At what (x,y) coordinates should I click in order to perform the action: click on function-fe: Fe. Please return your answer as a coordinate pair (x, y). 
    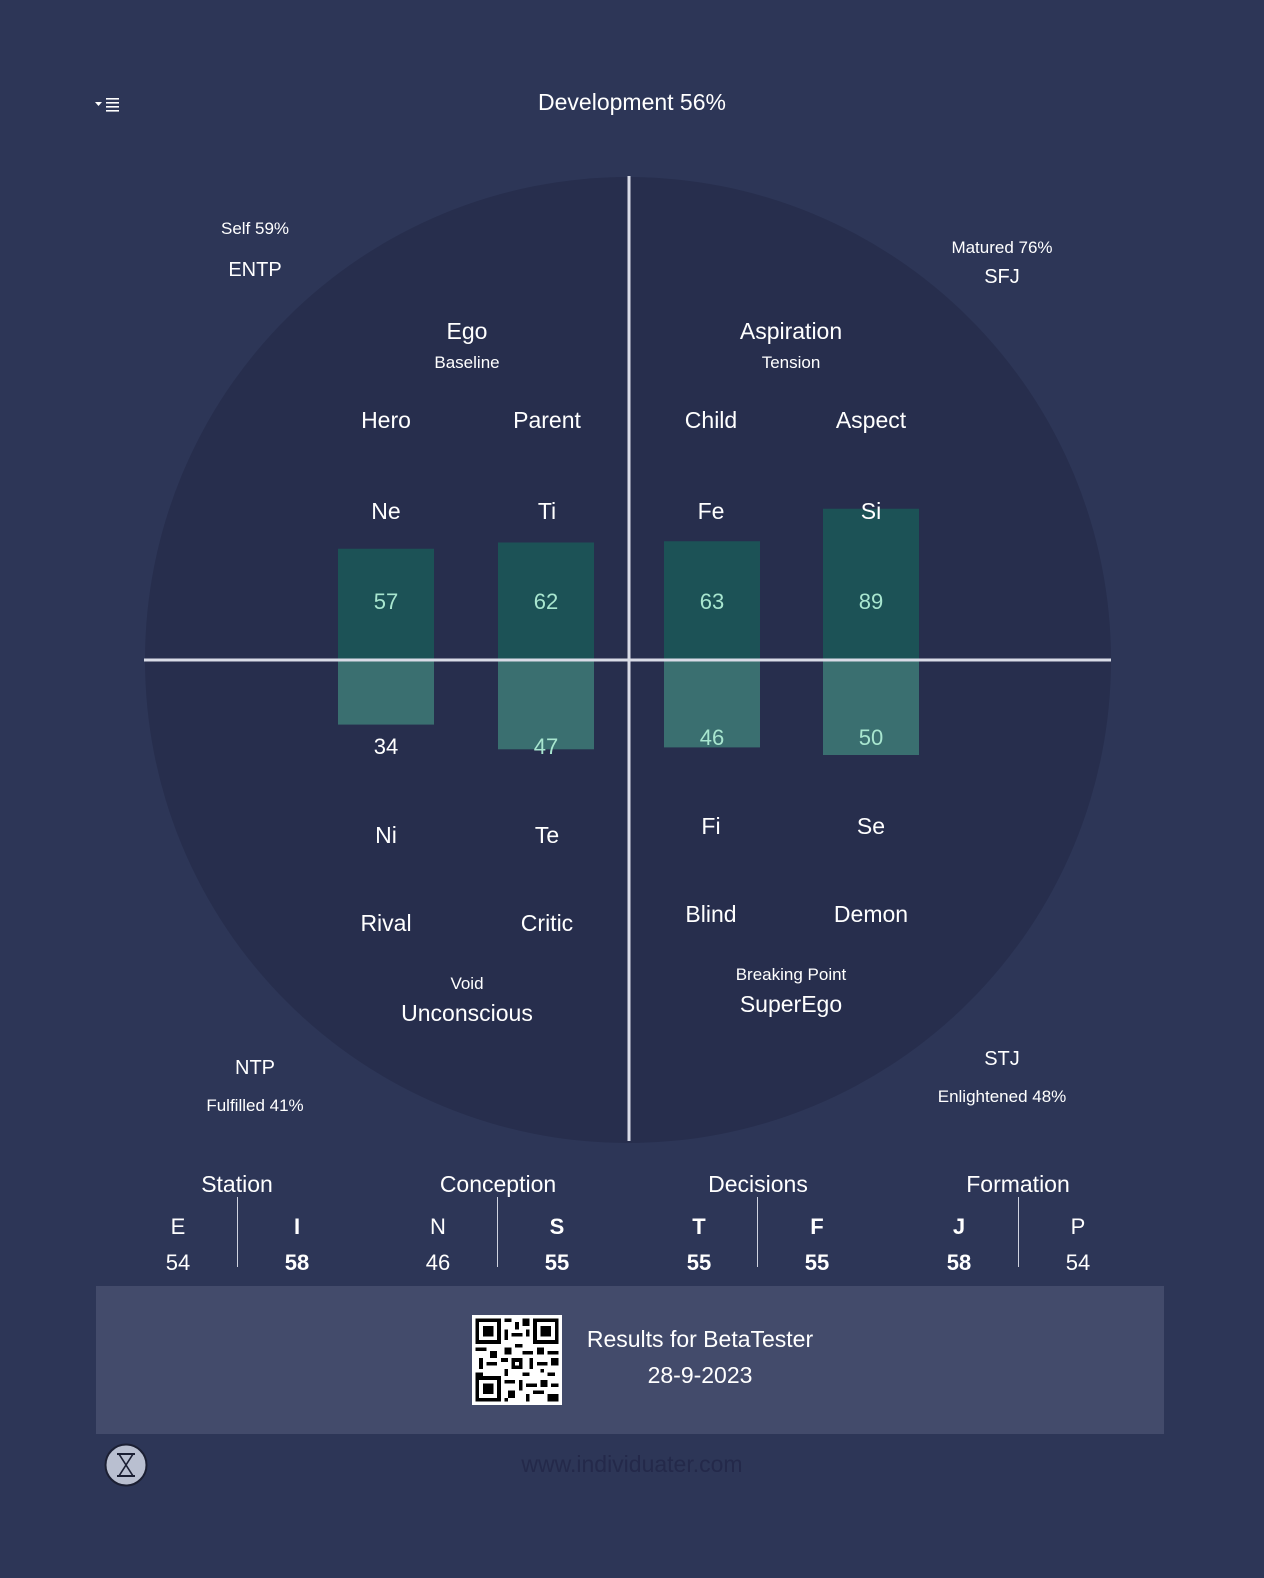
    Looking at the image, I should click on (711, 511).